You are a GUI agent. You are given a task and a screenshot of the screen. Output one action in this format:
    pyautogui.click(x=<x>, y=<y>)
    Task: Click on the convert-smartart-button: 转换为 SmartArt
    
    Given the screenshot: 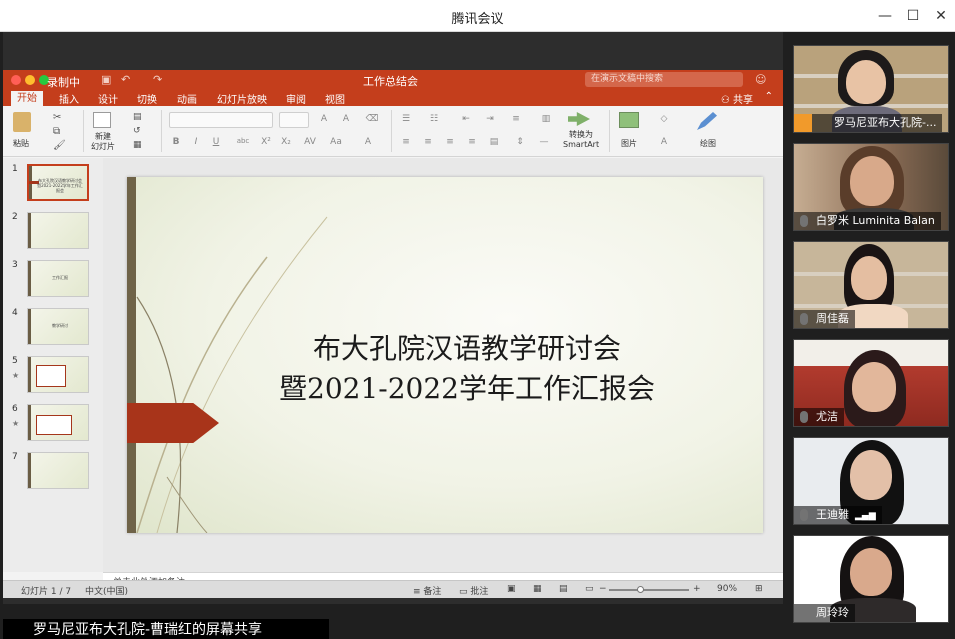 What is the action you would take?
    pyautogui.click(x=581, y=140)
    